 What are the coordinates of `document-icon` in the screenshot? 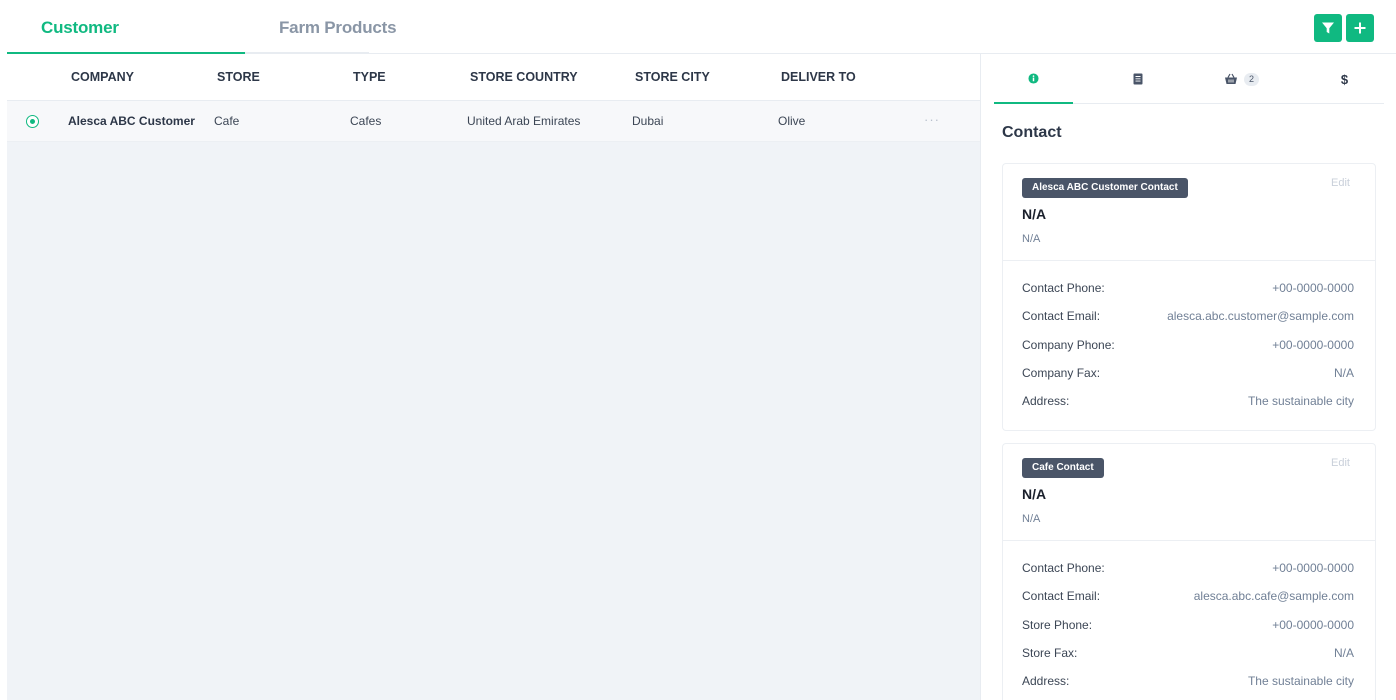 It's located at (1137, 79).